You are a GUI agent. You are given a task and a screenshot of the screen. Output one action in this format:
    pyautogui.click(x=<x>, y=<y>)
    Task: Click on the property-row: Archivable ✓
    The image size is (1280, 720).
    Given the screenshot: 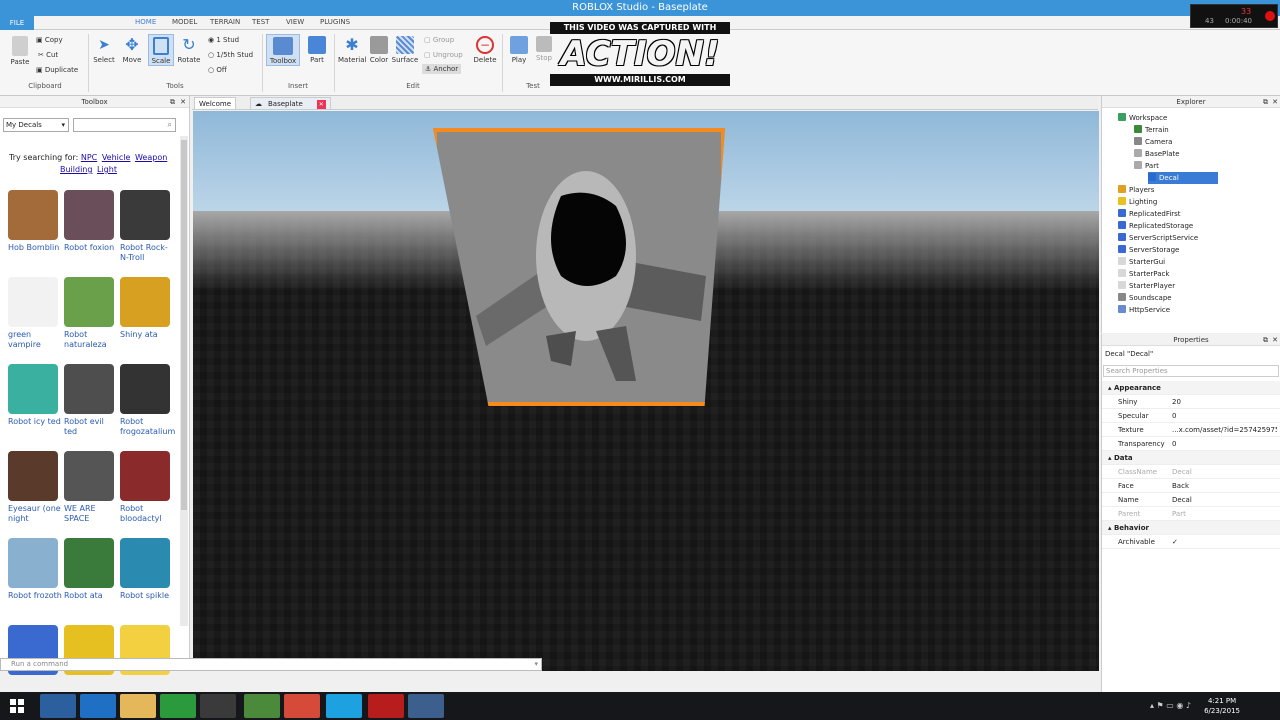 What is the action you would take?
    pyautogui.click(x=1191, y=542)
    